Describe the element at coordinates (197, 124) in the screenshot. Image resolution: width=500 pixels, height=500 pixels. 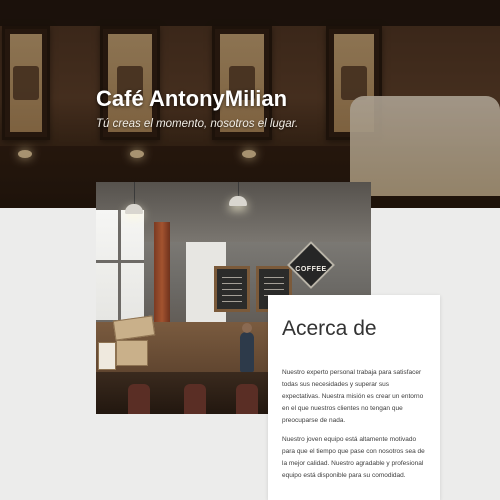
I see `site-tagline: Tú creas el momento, nosotros el lugar.` at that location.